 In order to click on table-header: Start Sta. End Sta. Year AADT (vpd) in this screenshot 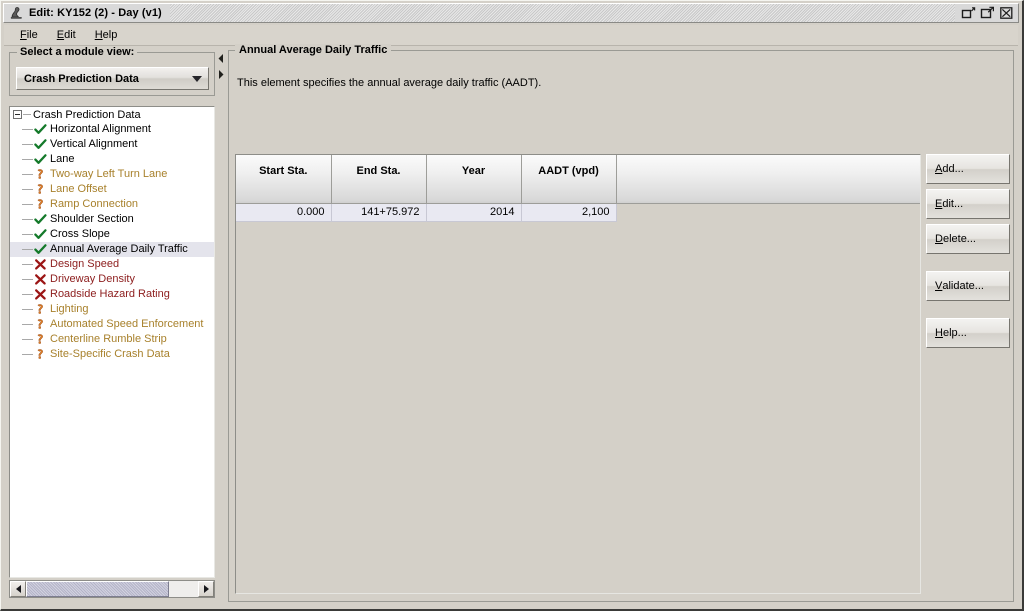, I will do `click(578, 179)`.